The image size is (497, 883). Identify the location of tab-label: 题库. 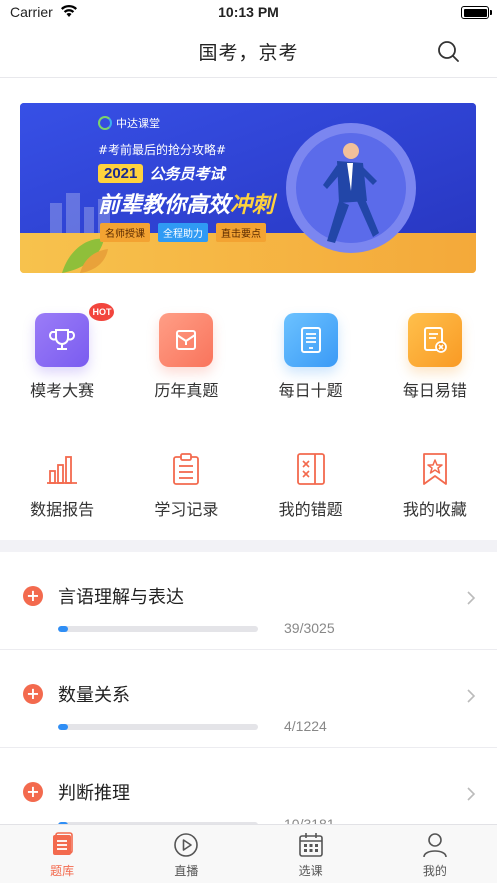
(62, 871).